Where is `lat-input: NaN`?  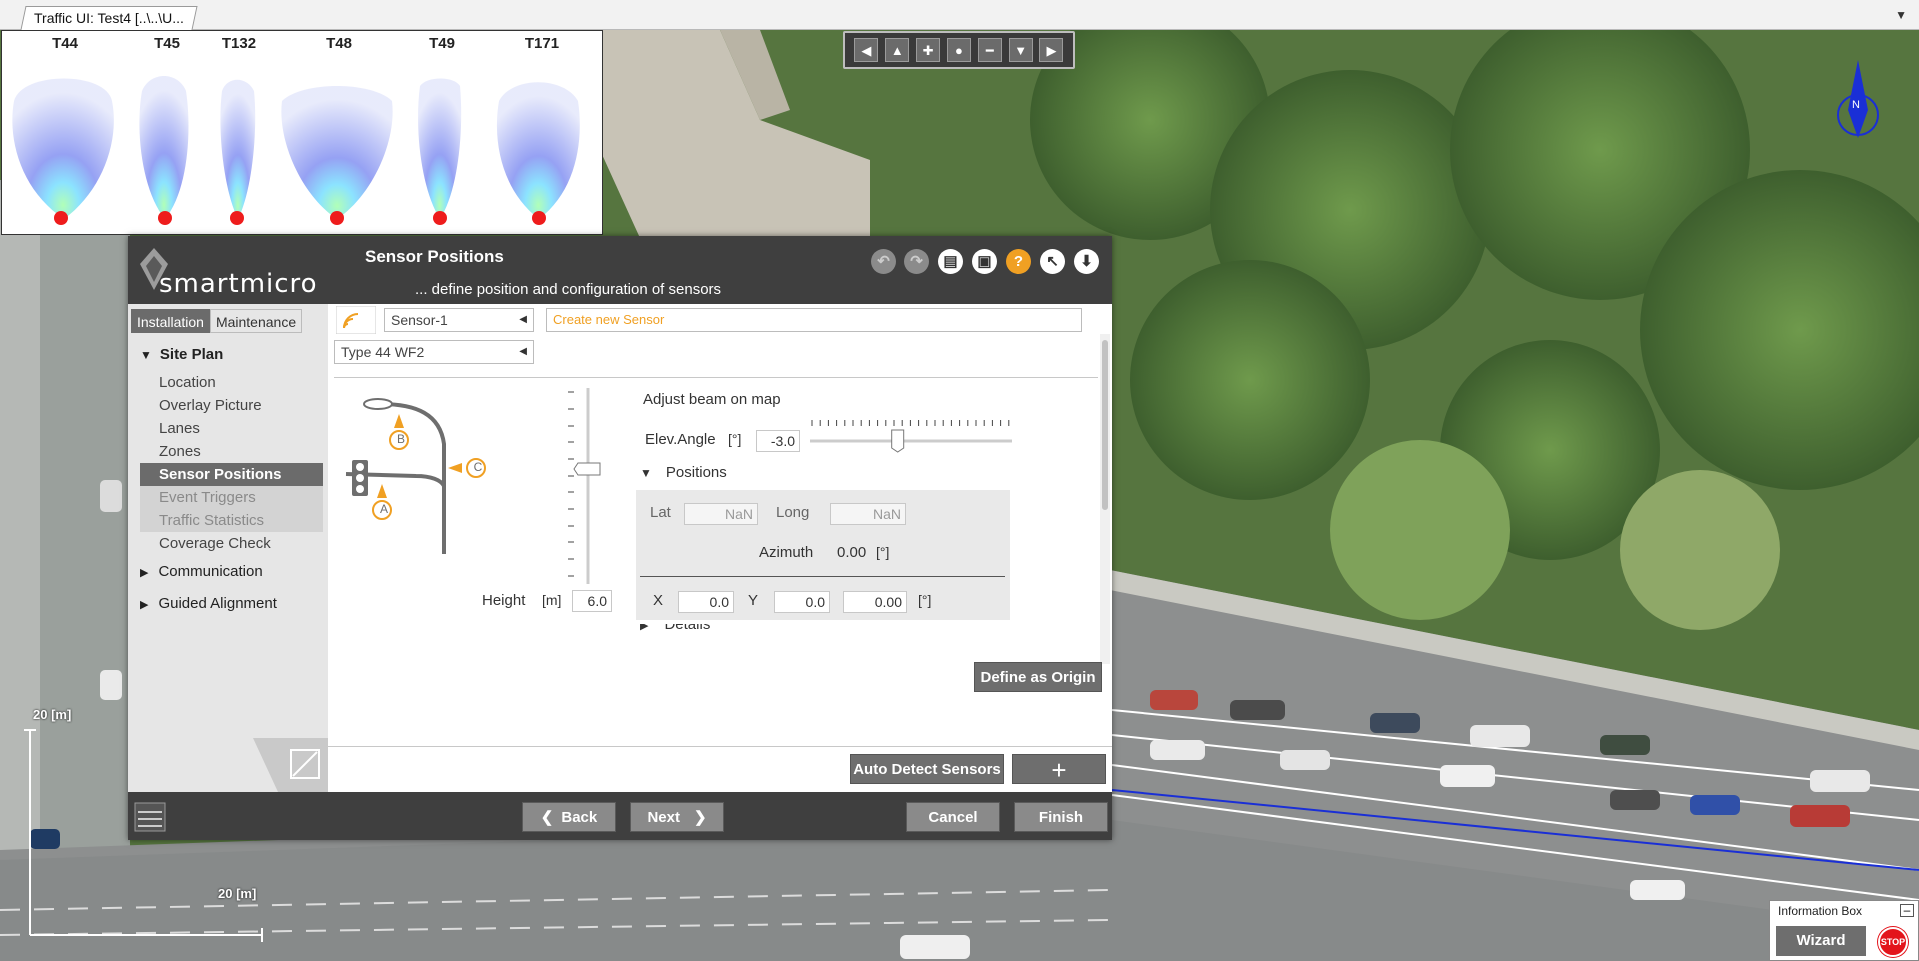 lat-input: NaN is located at coordinates (721, 514).